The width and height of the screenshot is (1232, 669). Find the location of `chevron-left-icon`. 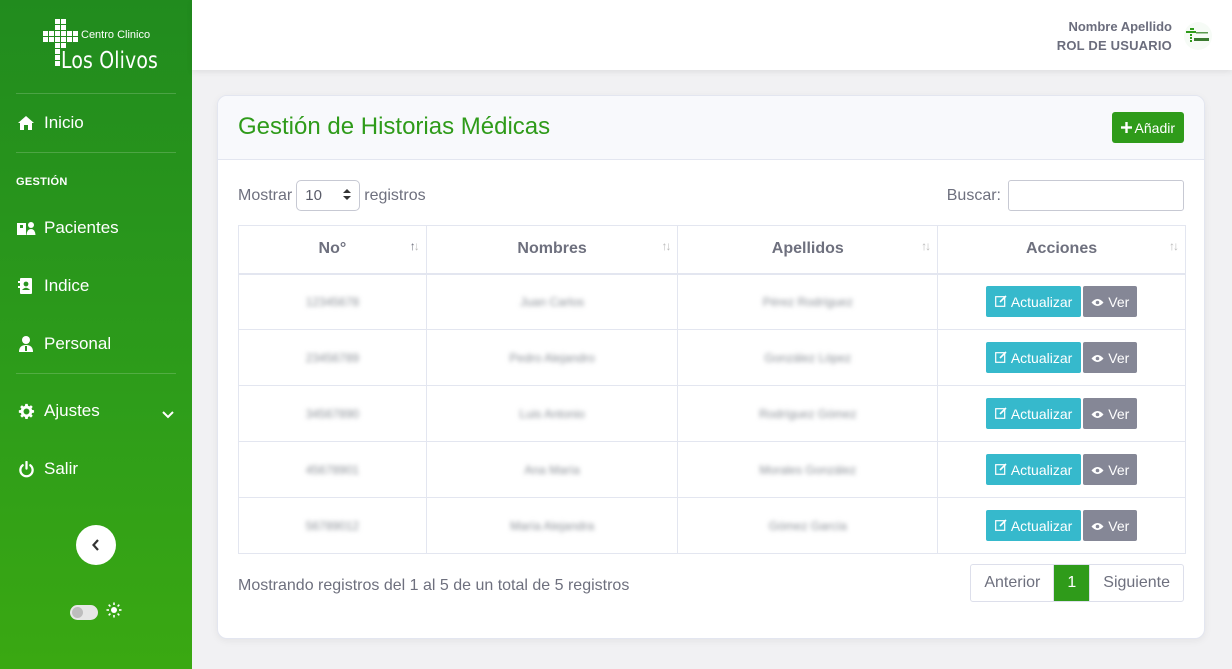

chevron-left-icon is located at coordinates (95, 545).